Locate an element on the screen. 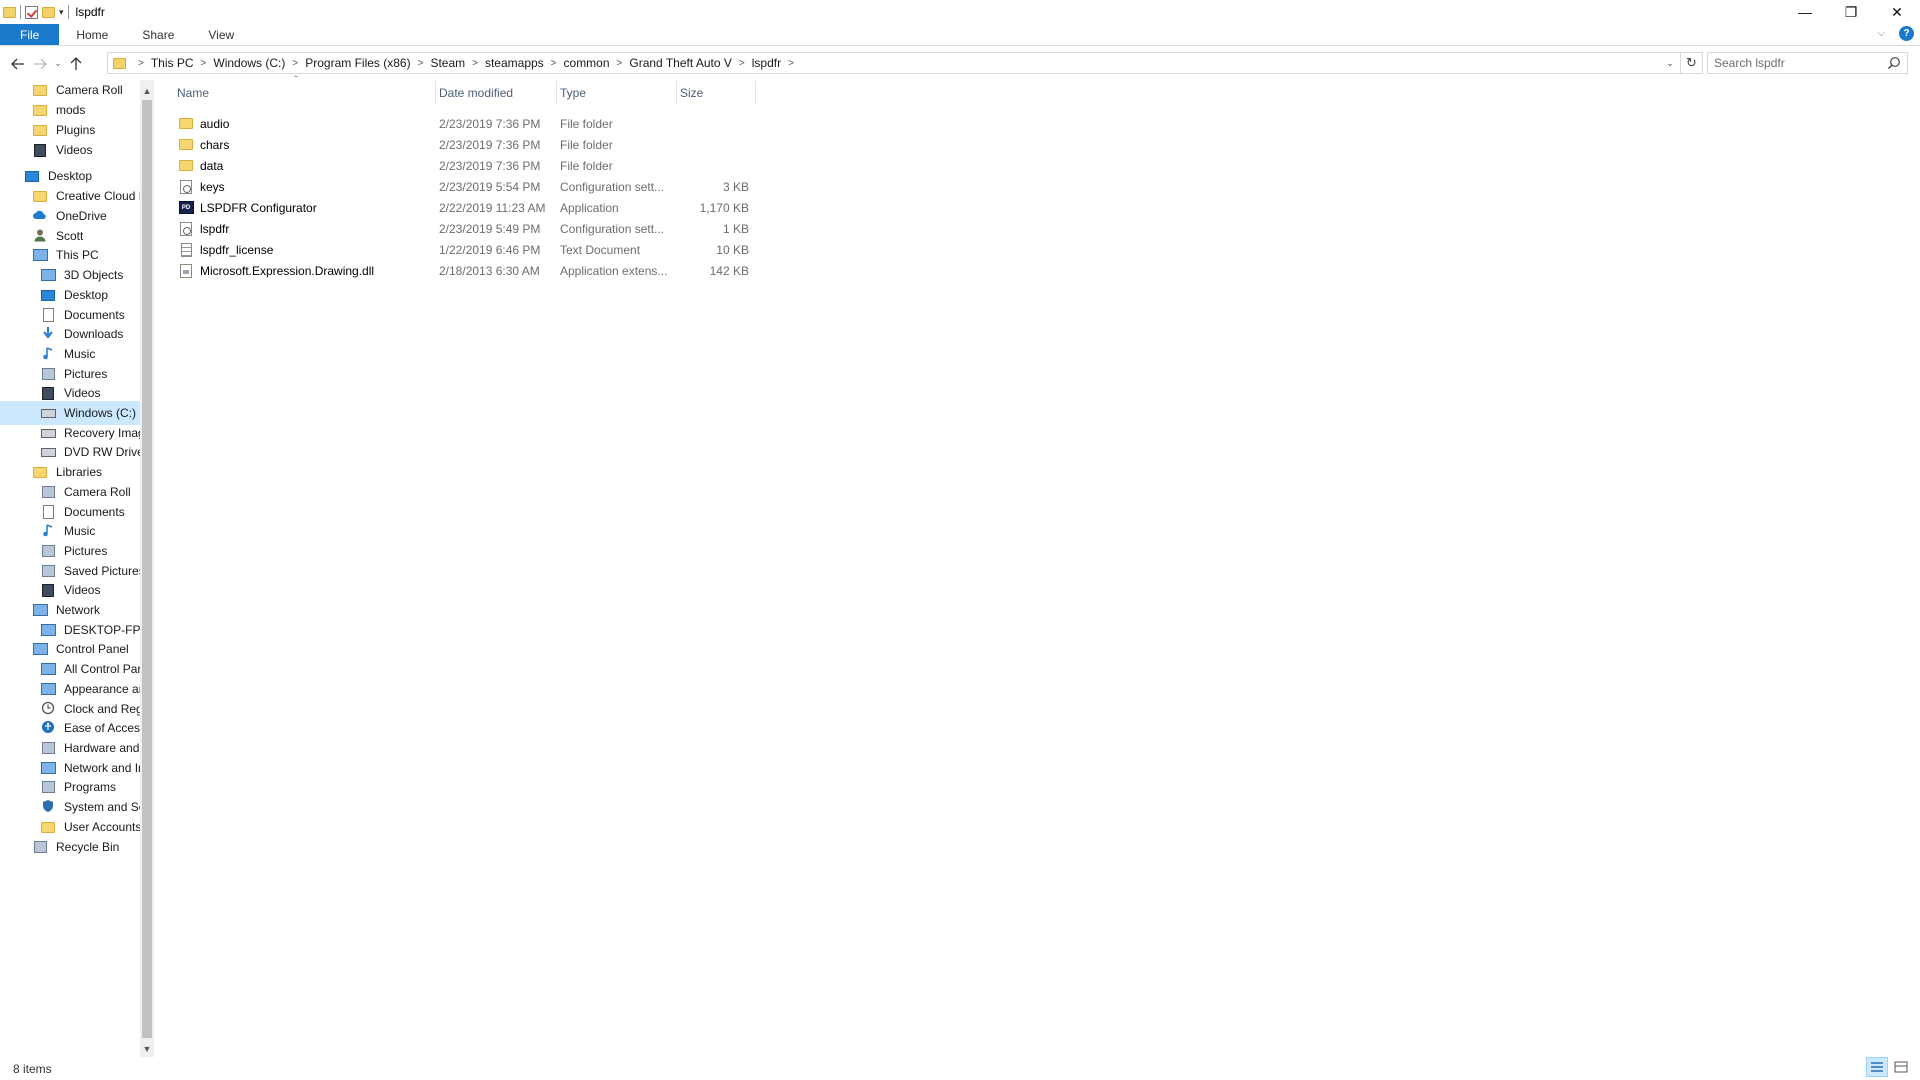 This screenshot has width=1920, height=1080. size-cell: 3 KB is located at coordinates (735, 186).